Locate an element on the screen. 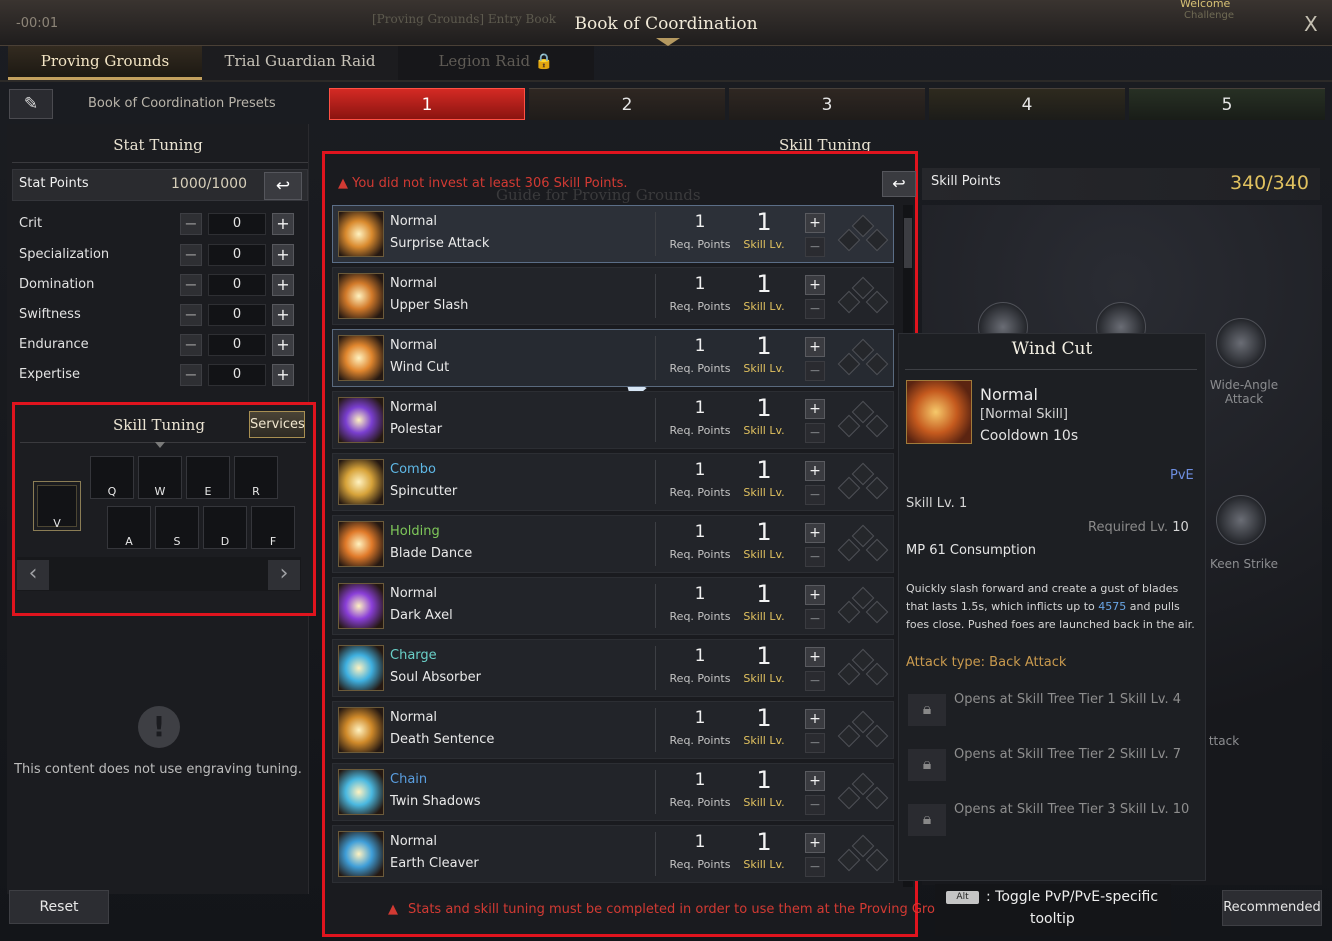 This screenshot has height=941, width=1332. services-button: Services is located at coordinates (277, 424).